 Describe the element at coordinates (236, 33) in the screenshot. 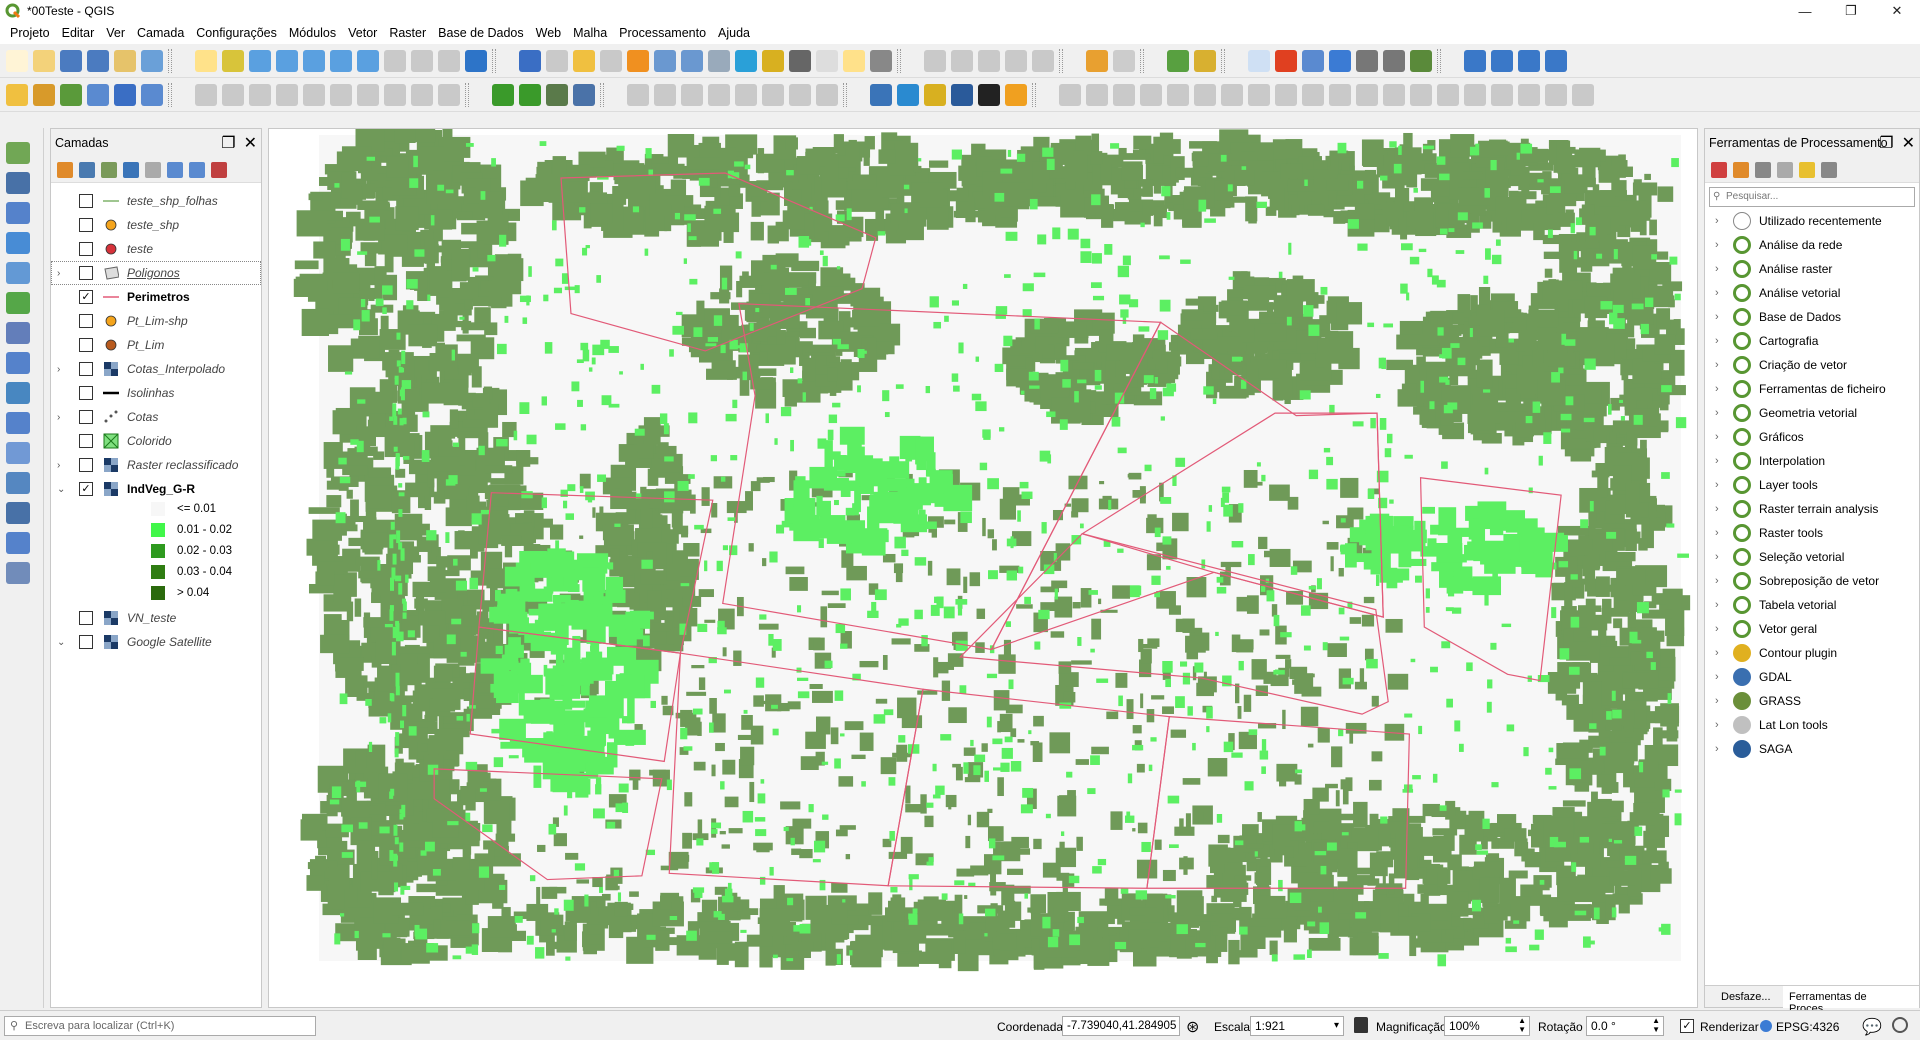

I see `menu-item-4: Configurações` at that location.